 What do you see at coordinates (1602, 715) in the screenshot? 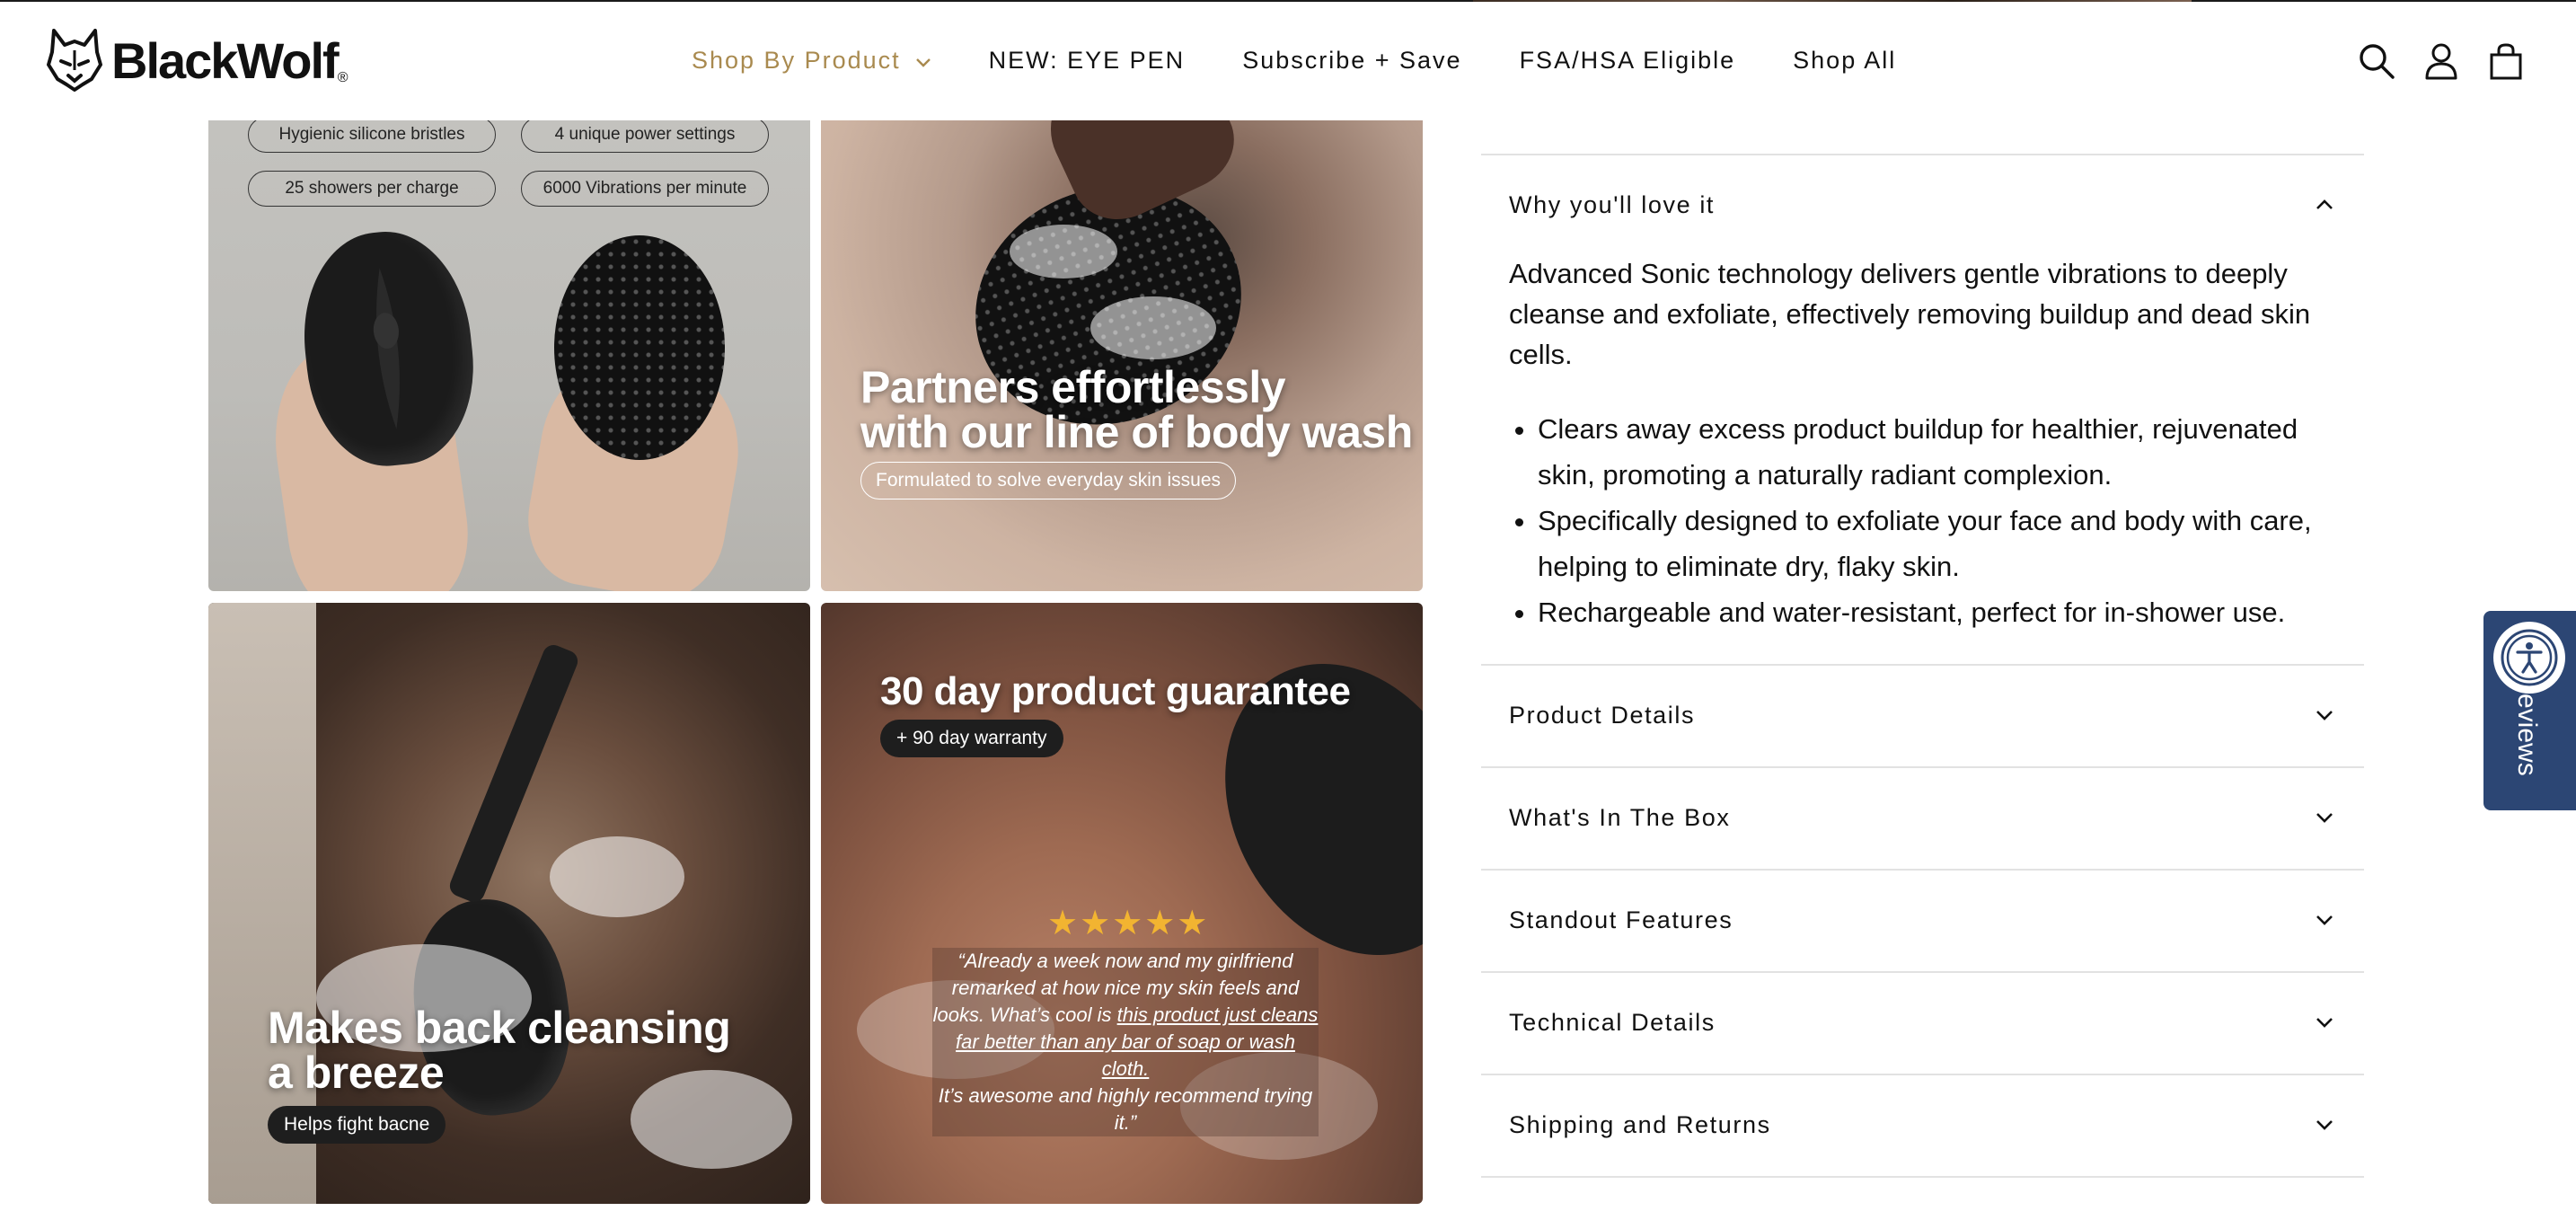
I see `accordion-label: Product Details` at bounding box center [1602, 715].